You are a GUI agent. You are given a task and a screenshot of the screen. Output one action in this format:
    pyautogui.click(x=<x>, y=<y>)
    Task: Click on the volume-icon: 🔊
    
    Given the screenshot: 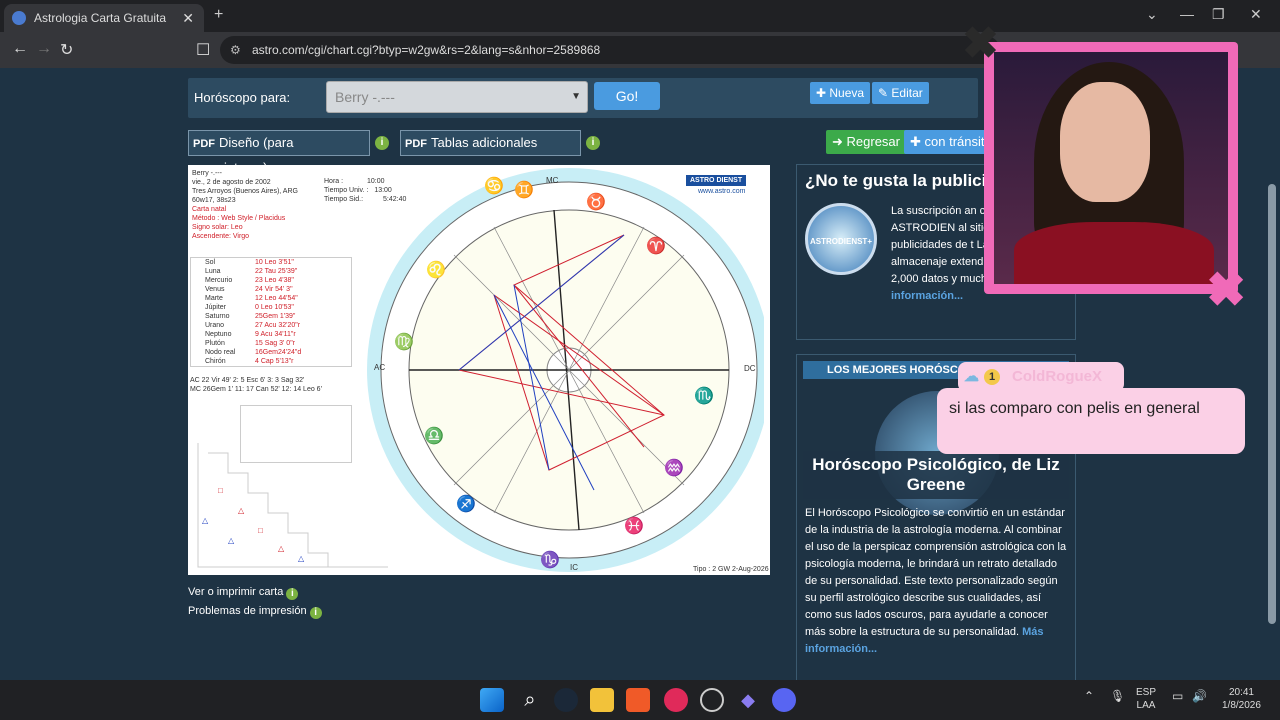 What is the action you would take?
    pyautogui.click(x=1199, y=696)
    